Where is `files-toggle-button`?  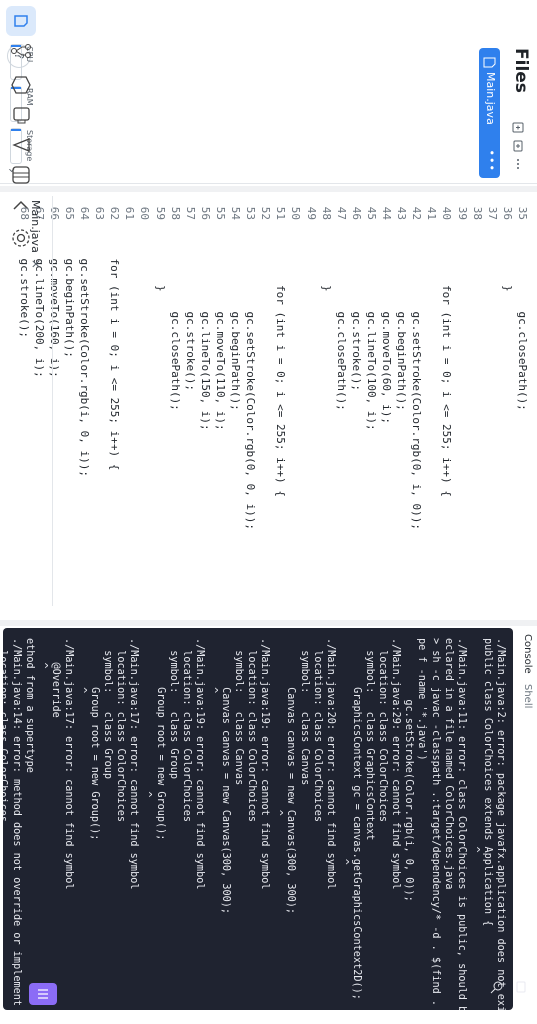 files-toggle-button is located at coordinates (21, 21).